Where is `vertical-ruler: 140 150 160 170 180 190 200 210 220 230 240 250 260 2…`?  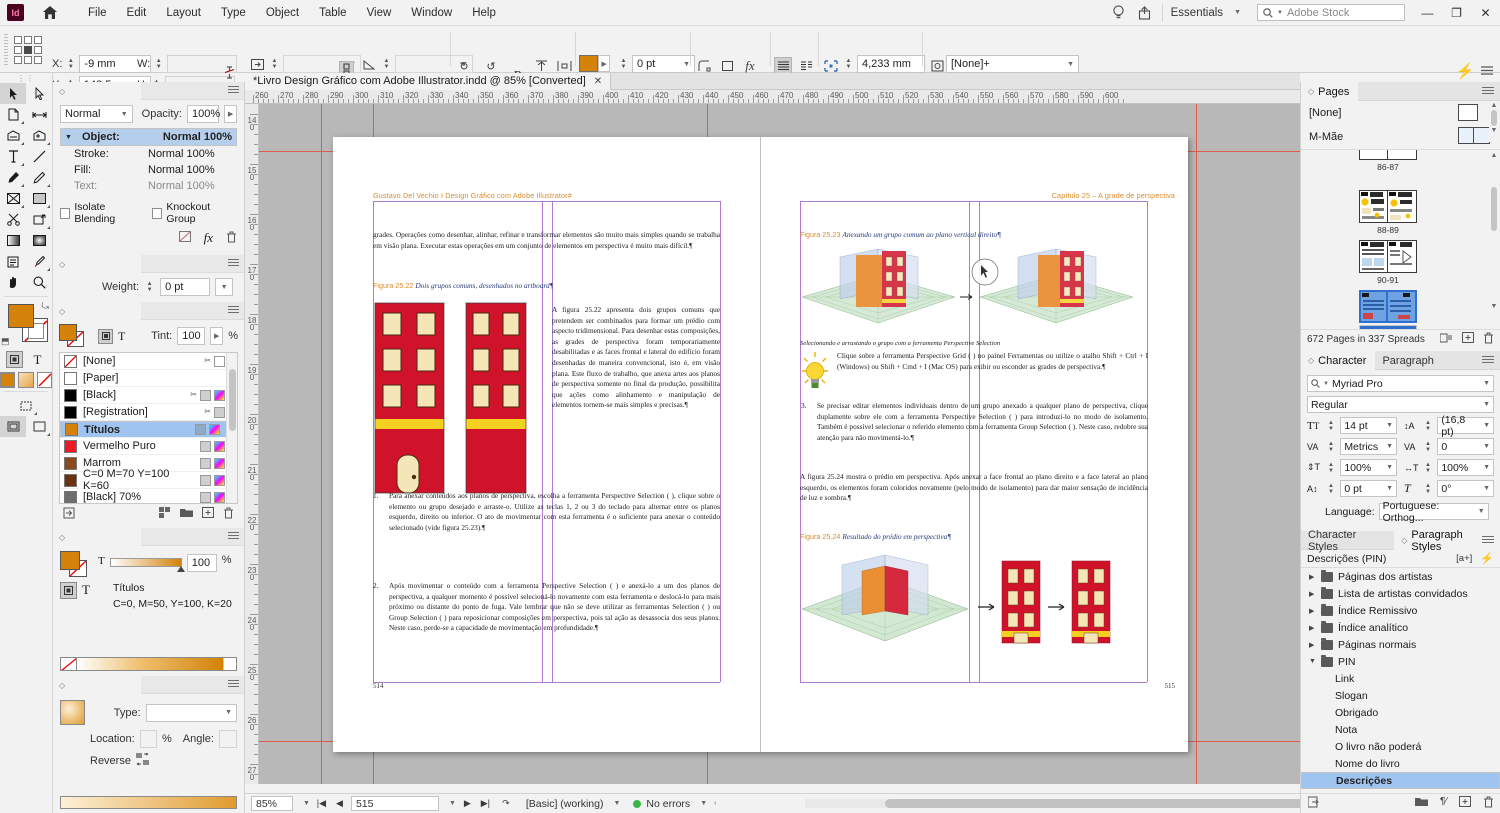 vertical-ruler: 140 150 160 170 180 190 200 210 220 230 240 250 260 2… is located at coordinates (252, 444).